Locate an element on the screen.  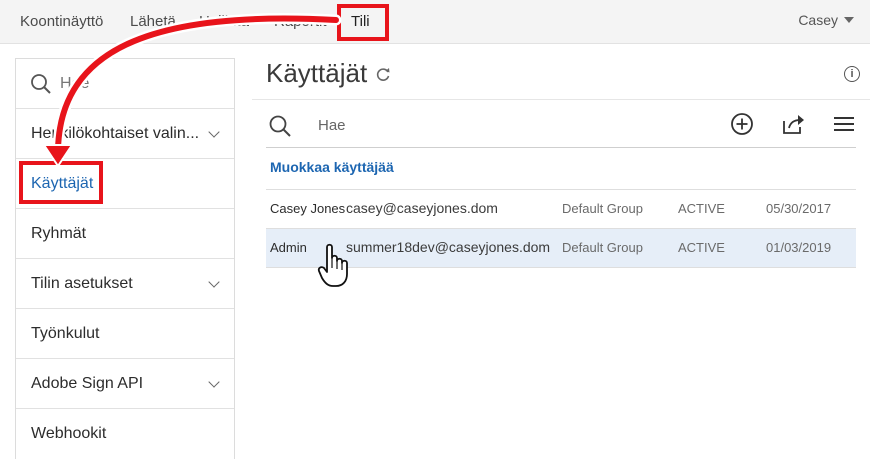
sidebar-item-label: Tilin asetukset is located at coordinates (82, 283).